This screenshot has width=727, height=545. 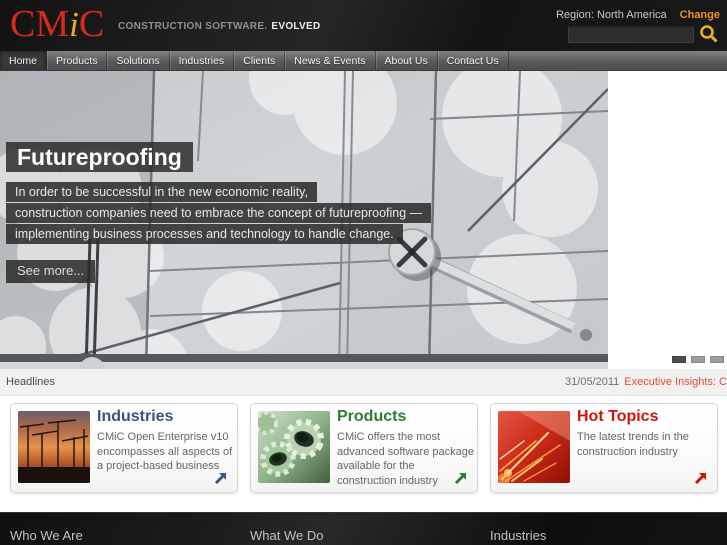 I want to click on cmic-logo: CMiC, so click(x=57, y=24).